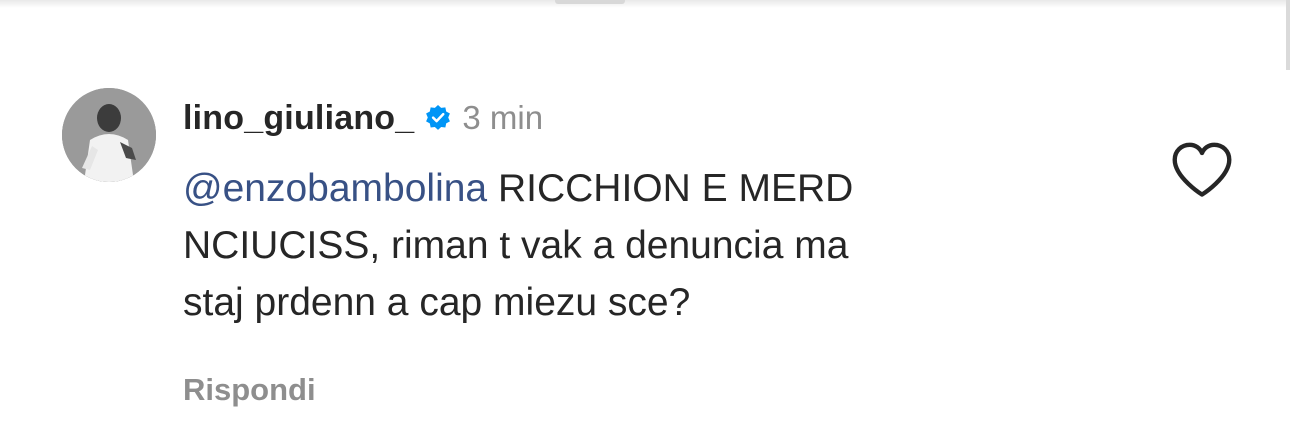 This screenshot has width=1290, height=444. I want to click on top-handle, so click(590, 2).